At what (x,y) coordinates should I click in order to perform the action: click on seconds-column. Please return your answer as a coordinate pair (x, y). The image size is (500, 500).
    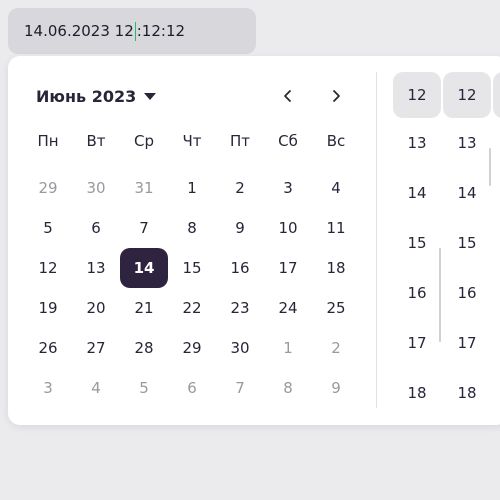
    Looking at the image, I should click on (496, 93).